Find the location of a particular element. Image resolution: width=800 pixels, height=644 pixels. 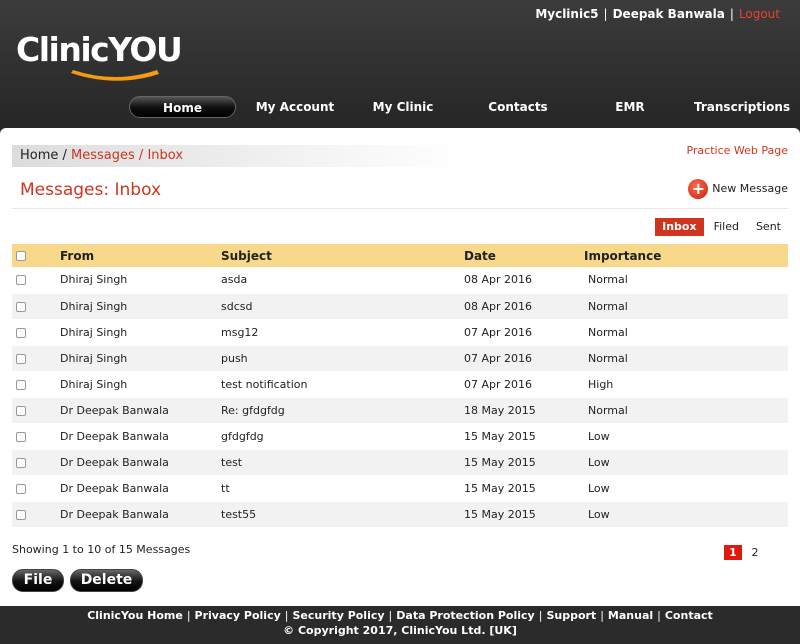

delete-button: Delete is located at coordinates (106, 580).